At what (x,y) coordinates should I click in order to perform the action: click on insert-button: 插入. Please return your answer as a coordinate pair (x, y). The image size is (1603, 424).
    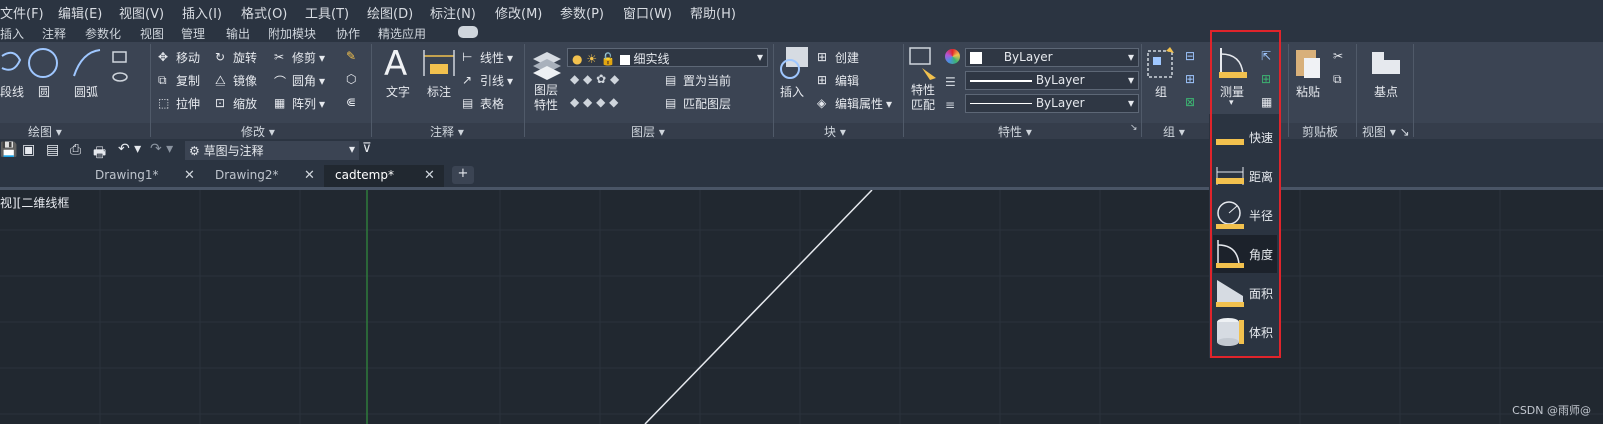
    Looking at the image, I should click on (792, 91).